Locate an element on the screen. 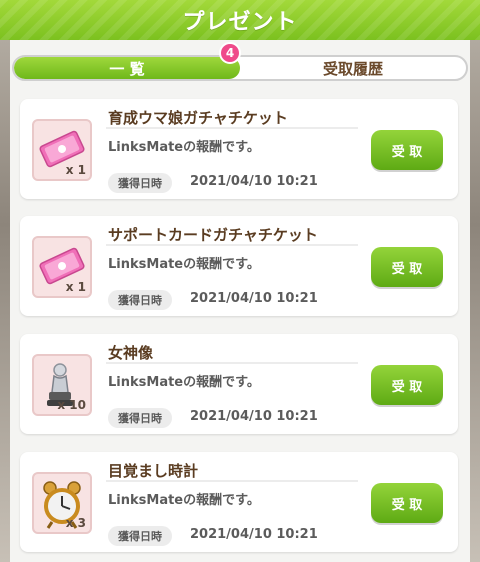 The width and height of the screenshot is (480, 562). item-name: 目覚まし時計 is located at coordinates (153, 471).